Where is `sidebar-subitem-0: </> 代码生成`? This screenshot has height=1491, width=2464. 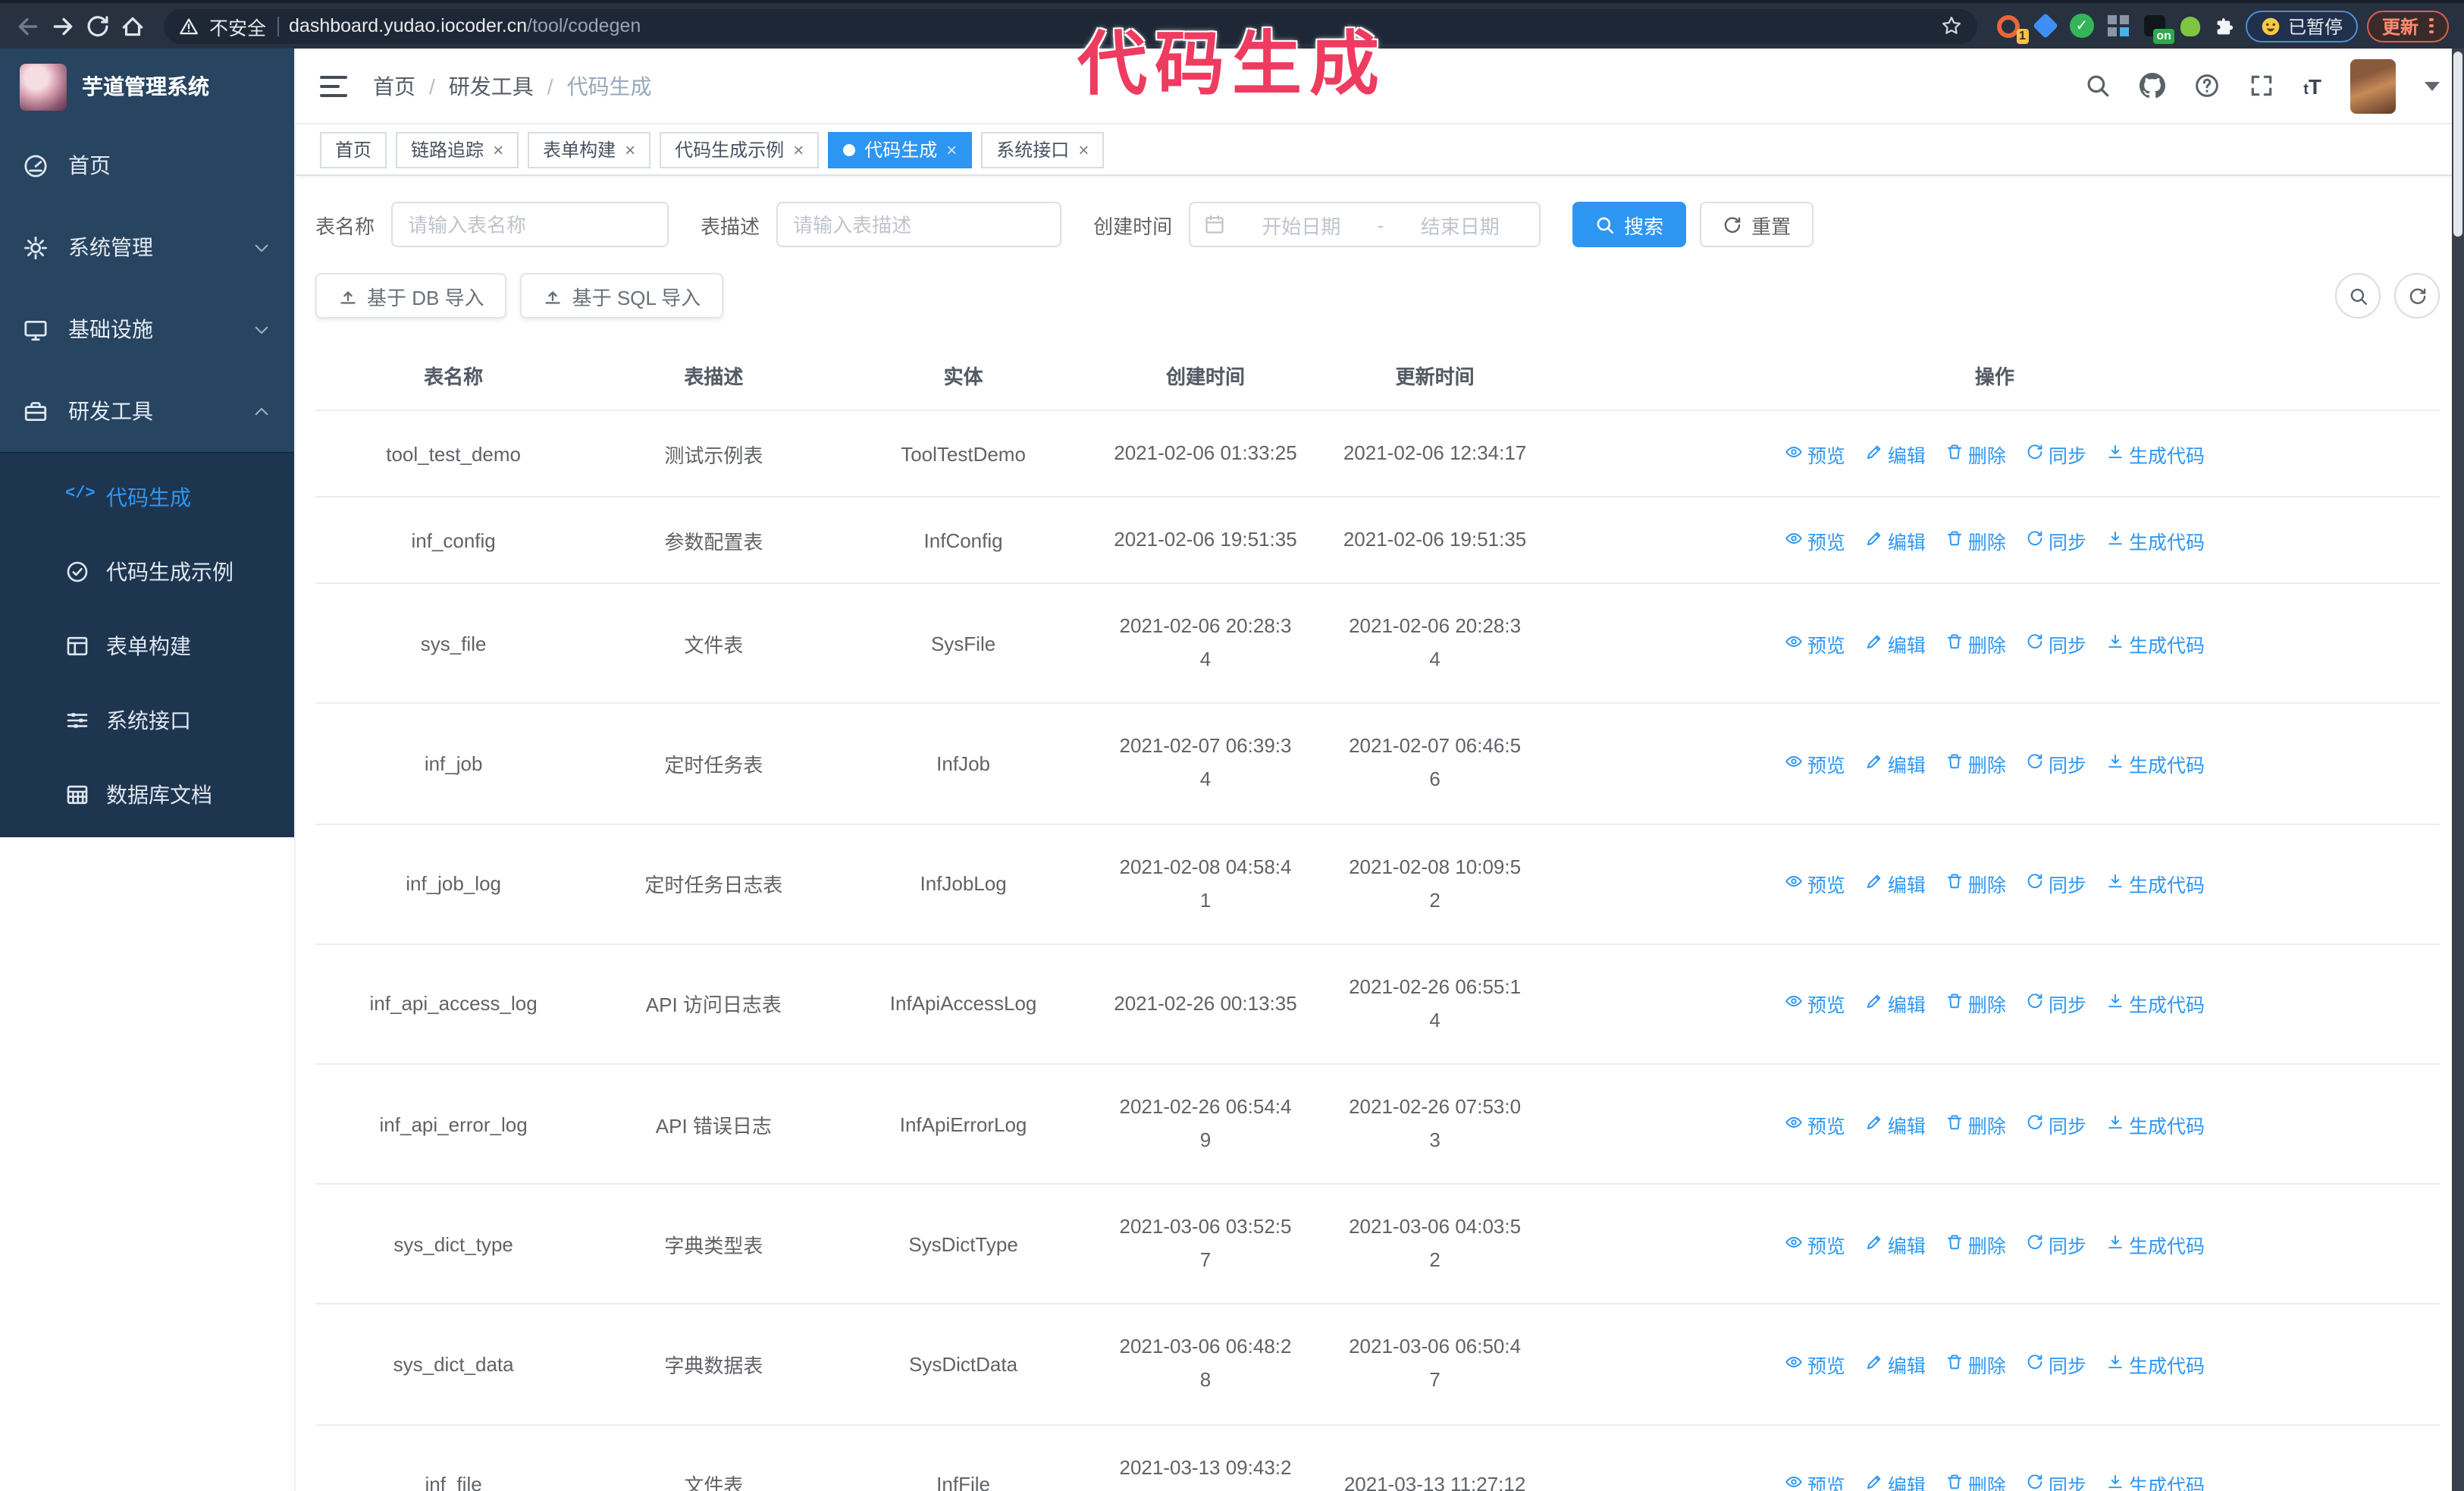 sidebar-subitem-0: </> 代码生成 is located at coordinates (147, 497).